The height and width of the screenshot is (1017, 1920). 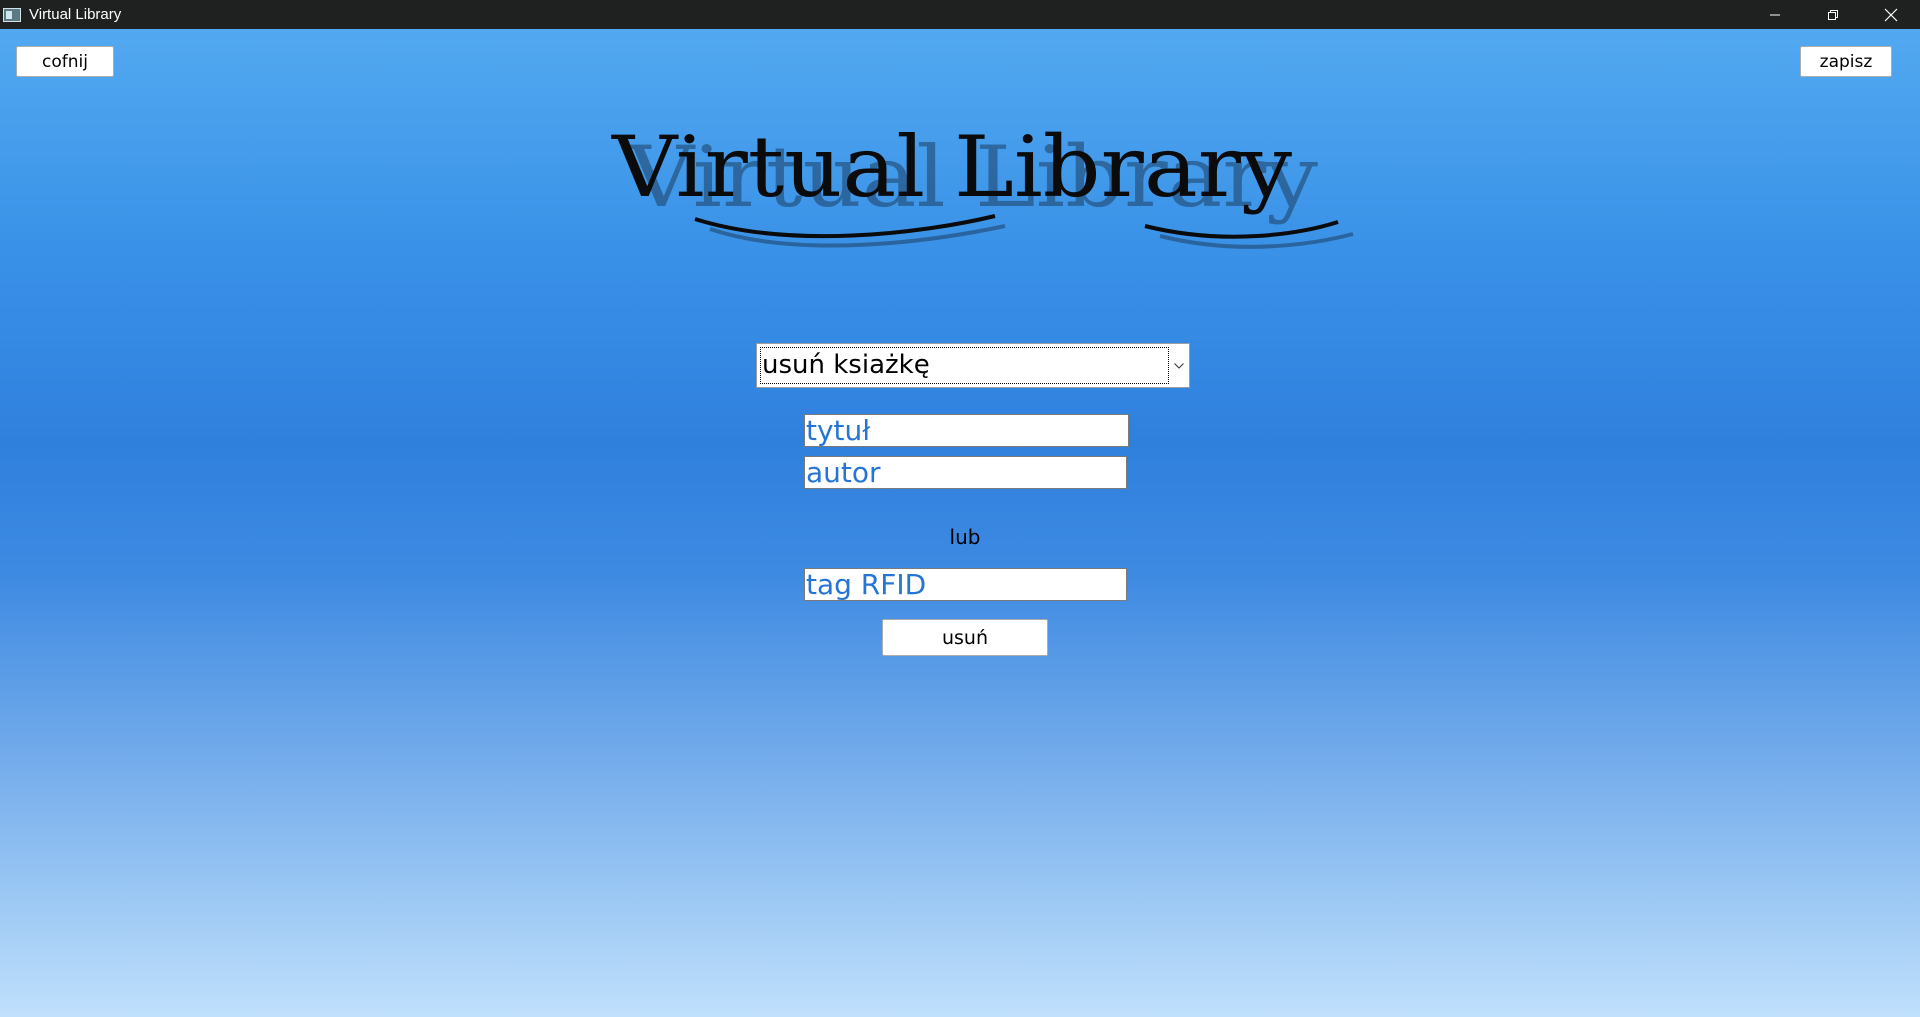 I want to click on close-icon, so click(x=1891, y=14).